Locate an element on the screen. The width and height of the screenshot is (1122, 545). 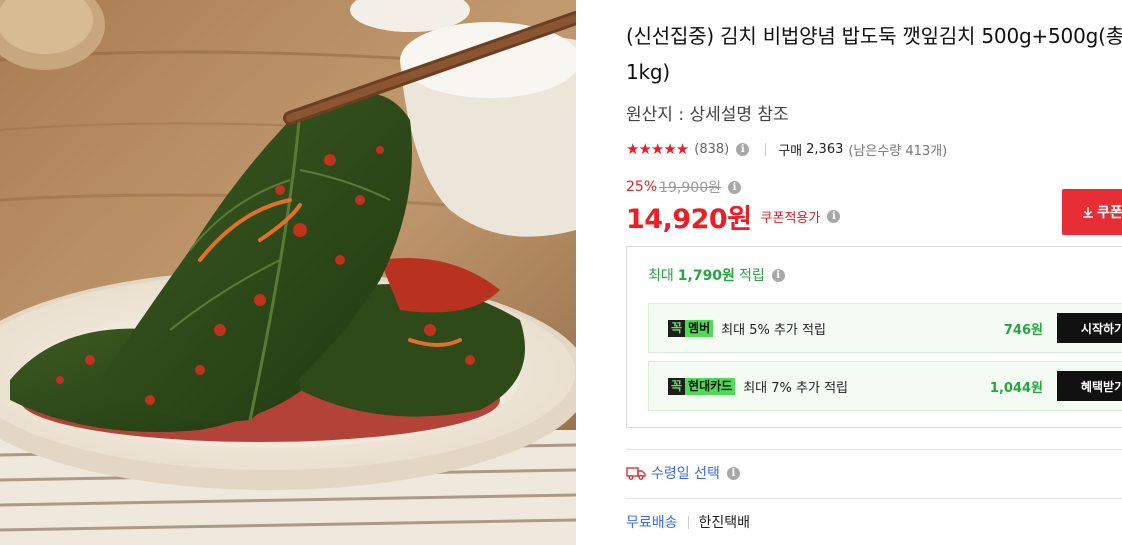
reward-row-card: 꼭 현대카드 최대 7% 추가 적립 1,044원 혜택받기 is located at coordinates (885, 386).